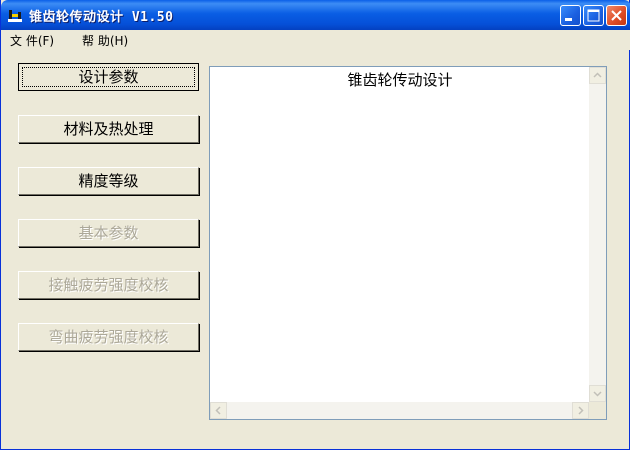 This screenshot has width=630, height=450. I want to click on arrow-left-icon, so click(218, 410).